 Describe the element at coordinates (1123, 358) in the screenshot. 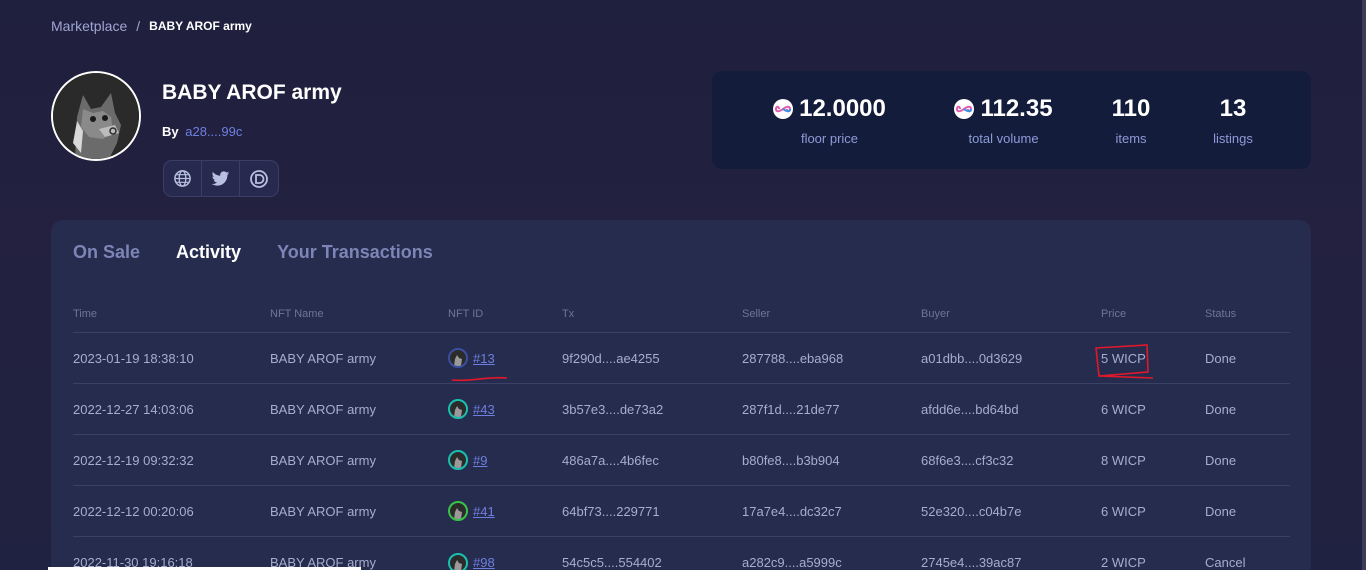

I see `row-price: 5 WICP` at that location.